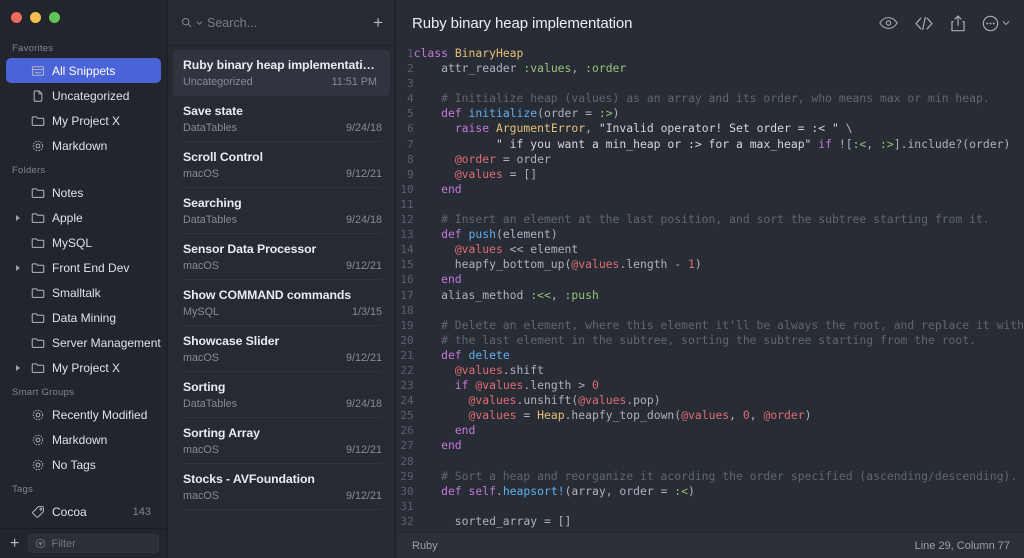 This screenshot has height=558, width=1024. I want to click on search-icon, so click(186, 22).